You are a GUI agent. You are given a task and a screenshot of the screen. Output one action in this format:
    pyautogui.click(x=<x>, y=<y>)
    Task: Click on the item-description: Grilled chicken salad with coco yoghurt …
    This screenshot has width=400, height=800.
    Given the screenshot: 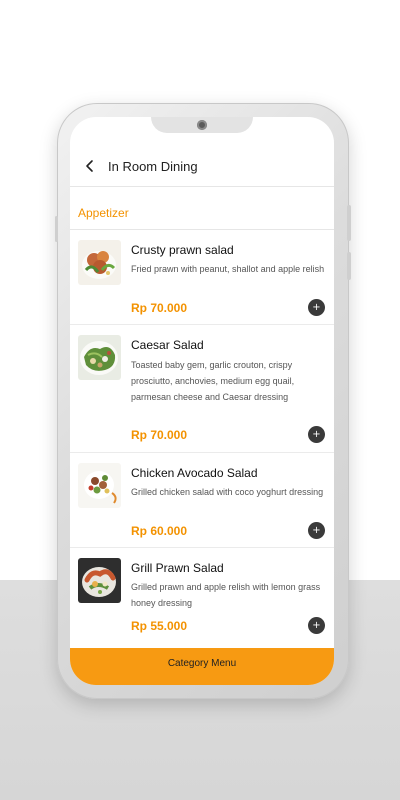 What is the action you would take?
    pyautogui.click(x=227, y=492)
    